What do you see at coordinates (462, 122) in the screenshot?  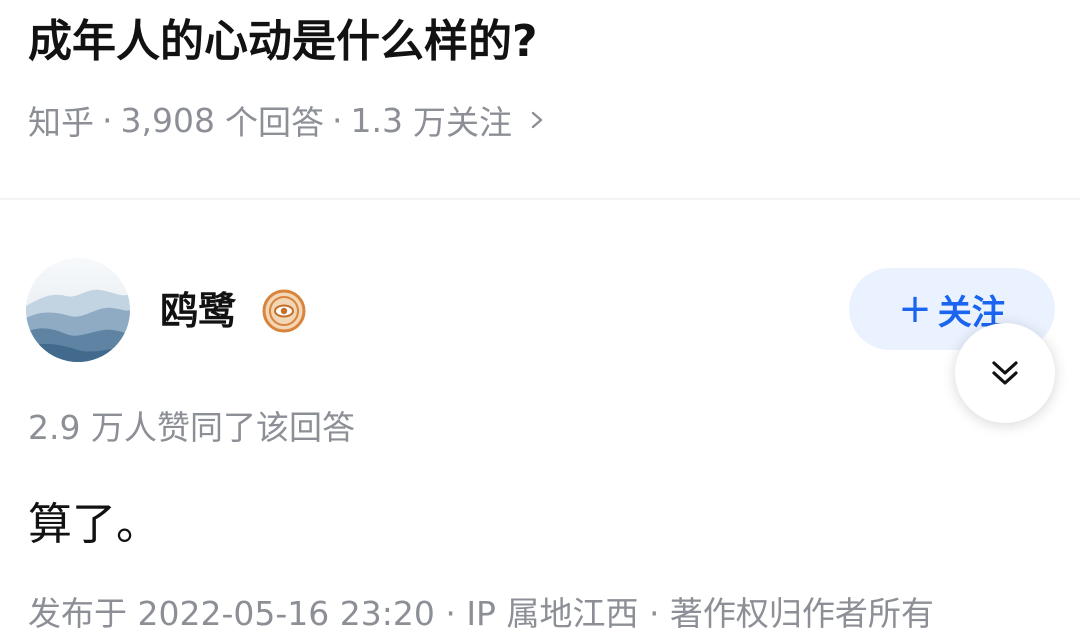 I see `follow-count-label: 万关注` at bounding box center [462, 122].